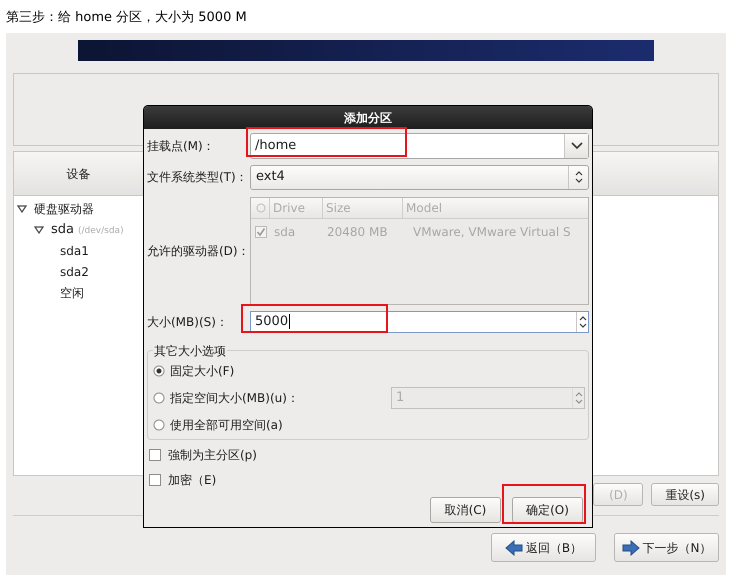 The height and width of the screenshot is (575, 731). What do you see at coordinates (182, 479) in the screenshot?
I see `checkbox: 加密（E)` at bounding box center [182, 479].